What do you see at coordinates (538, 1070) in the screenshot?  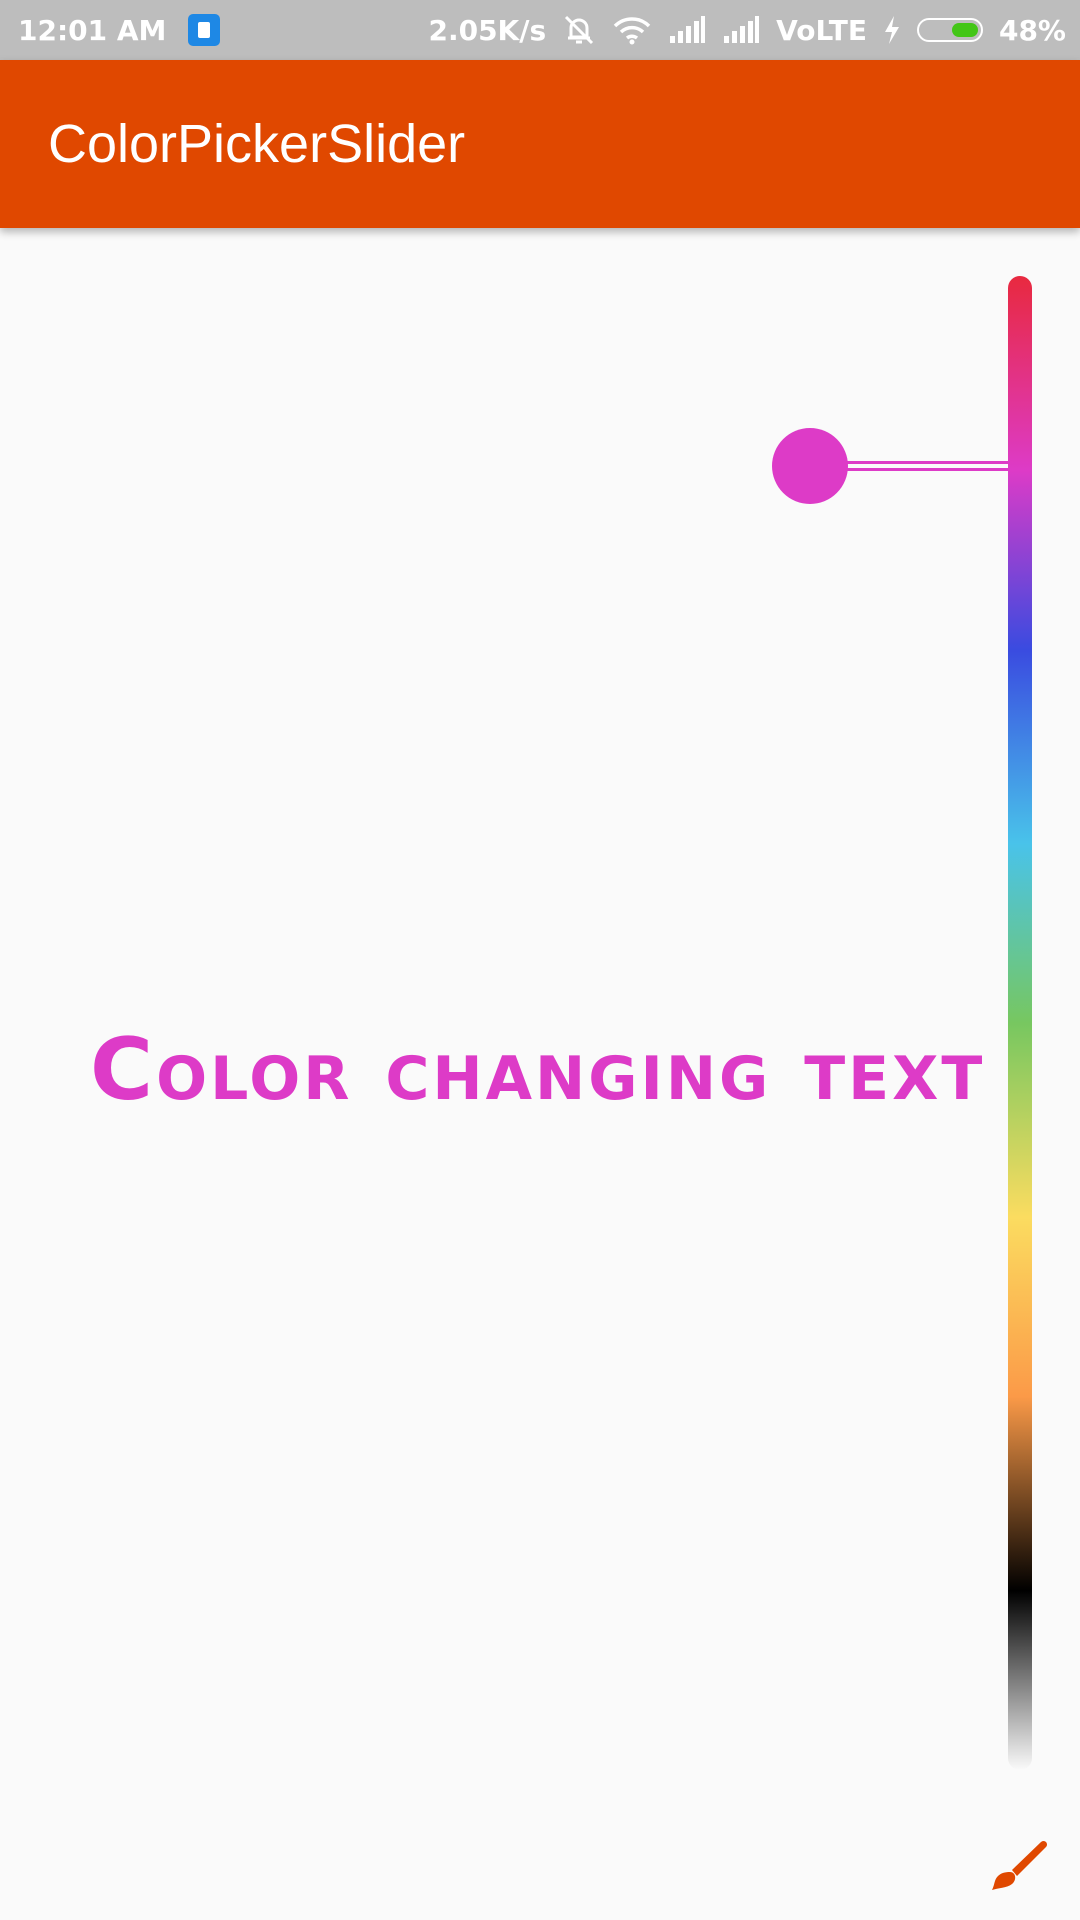 I see `color-changing-text: Color changing text` at bounding box center [538, 1070].